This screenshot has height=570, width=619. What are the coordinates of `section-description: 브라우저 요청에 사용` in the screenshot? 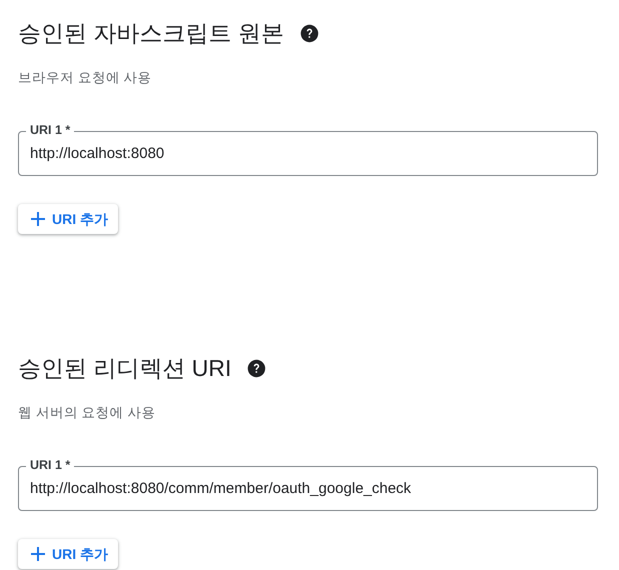 It's located at (85, 78).